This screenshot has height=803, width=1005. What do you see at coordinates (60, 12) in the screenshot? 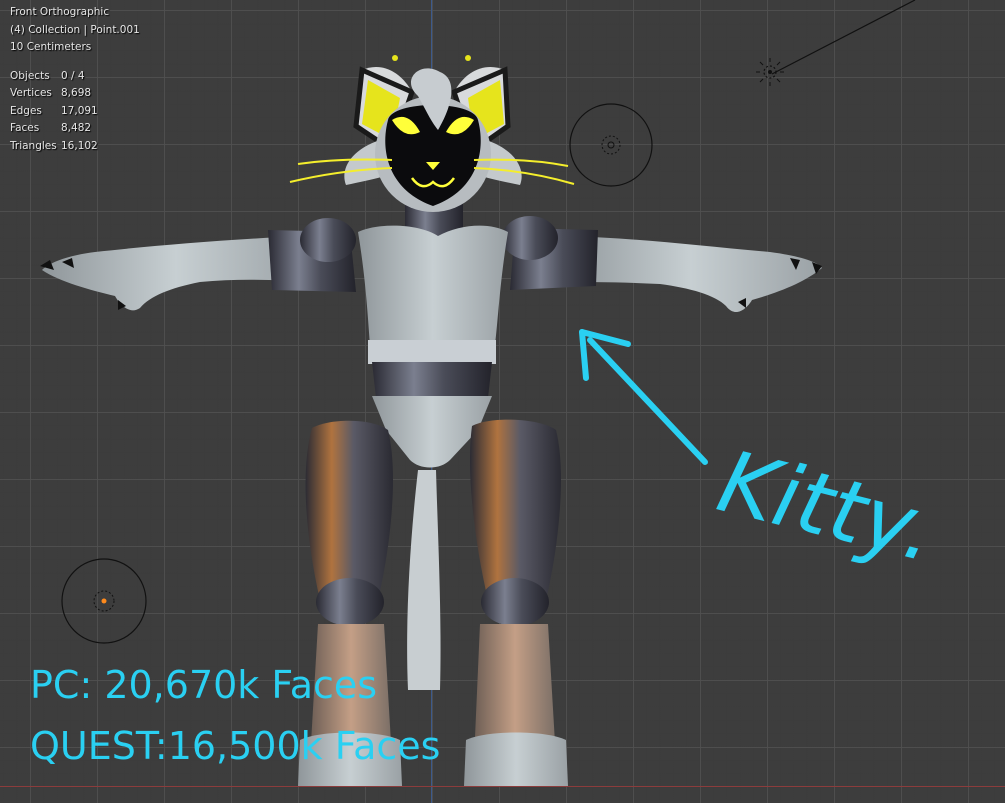
I see `view-name: Front Orthographic` at bounding box center [60, 12].